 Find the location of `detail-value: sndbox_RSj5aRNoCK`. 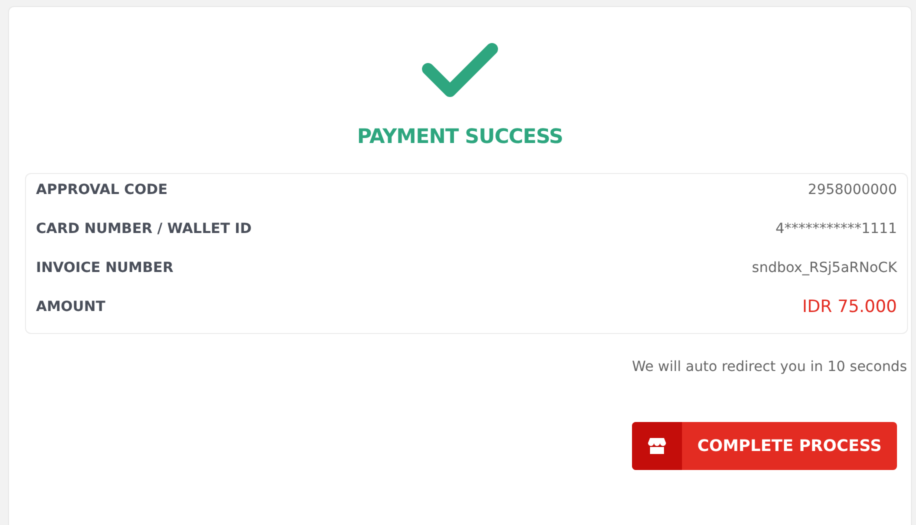

detail-value: sndbox_RSj5aRNoCK is located at coordinates (824, 268).